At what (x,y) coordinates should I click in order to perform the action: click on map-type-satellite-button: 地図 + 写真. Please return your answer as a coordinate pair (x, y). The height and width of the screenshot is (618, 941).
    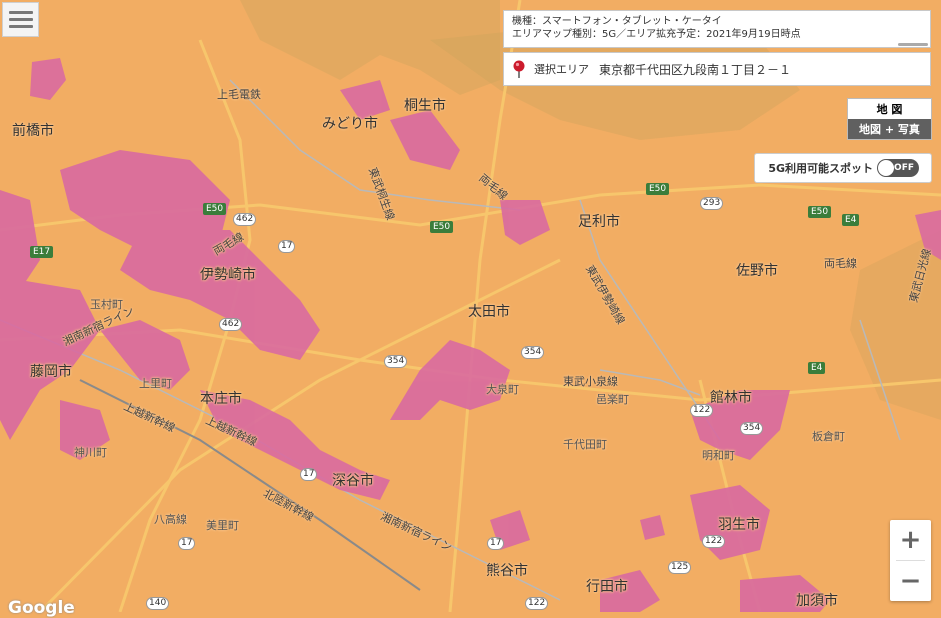
    Looking at the image, I should click on (889, 129).